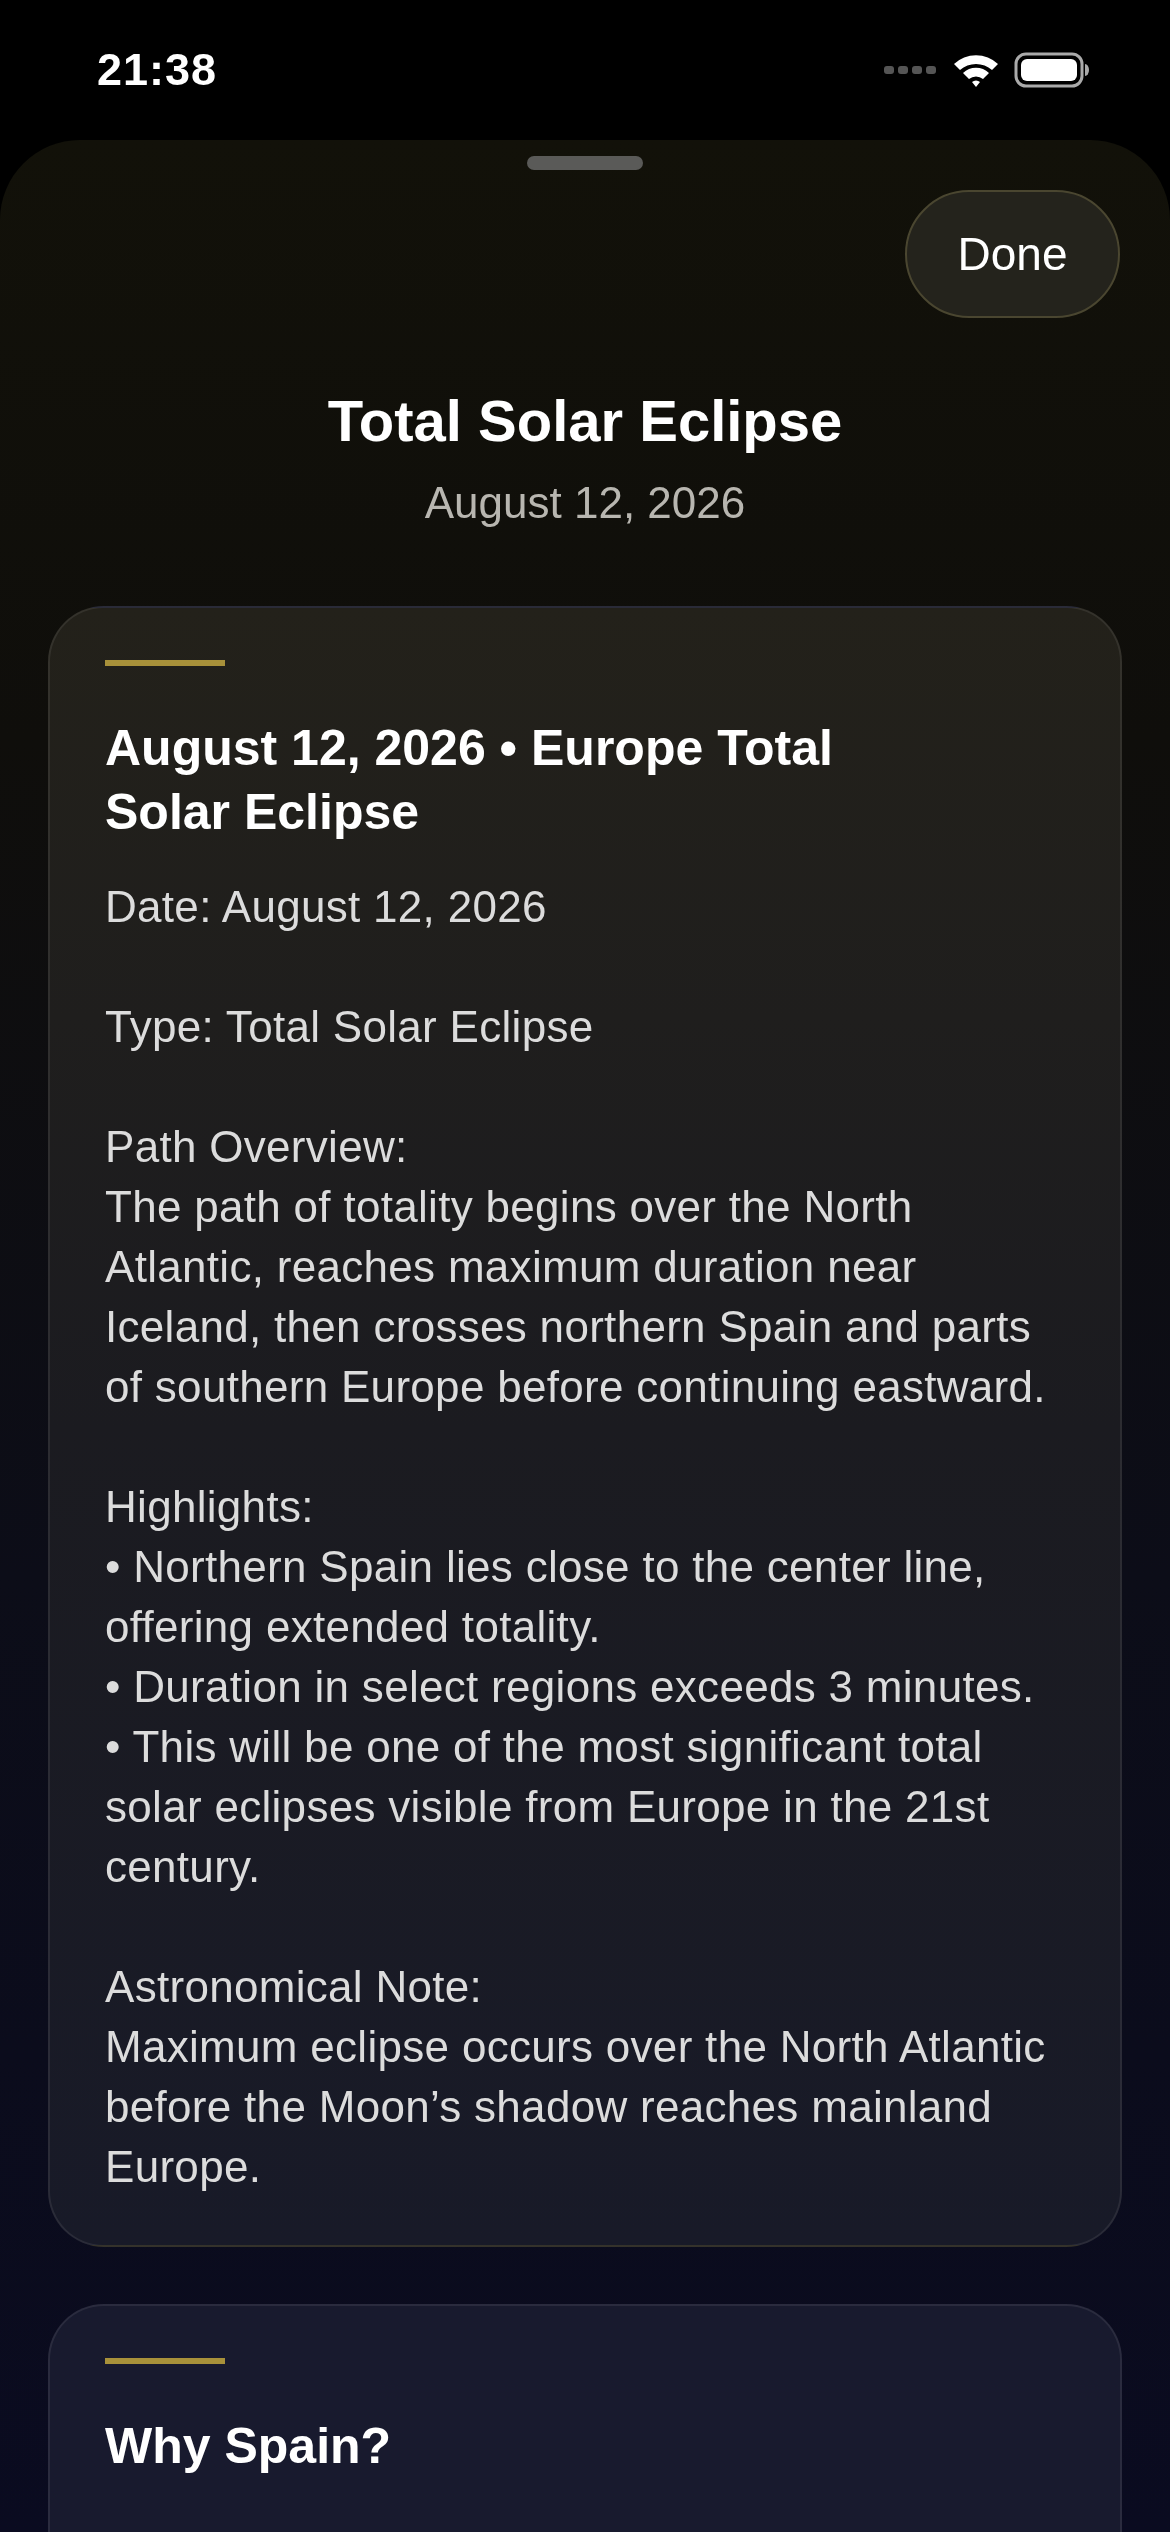 Image resolution: width=1170 pixels, height=2532 pixels. I want to click on sheet-grabber, so click(585, 163).